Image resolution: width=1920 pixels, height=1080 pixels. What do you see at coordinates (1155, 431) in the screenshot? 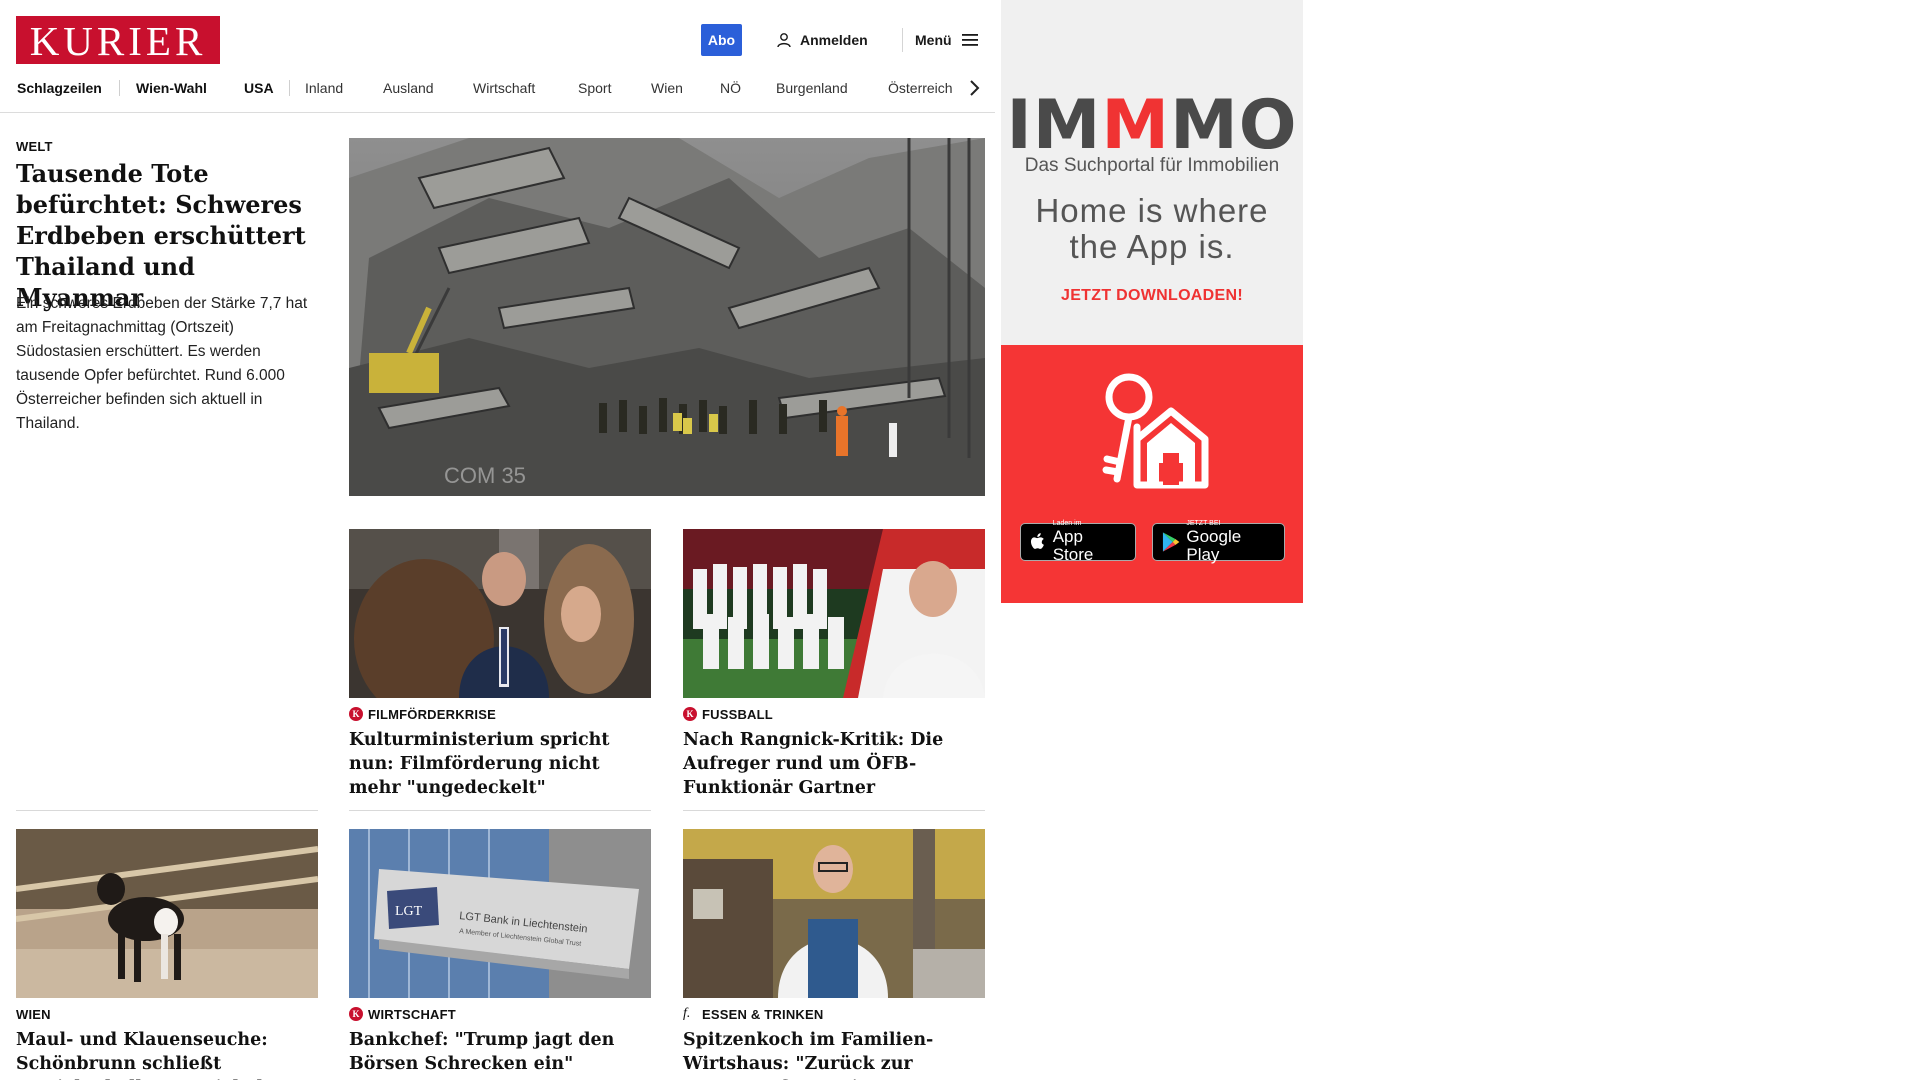
I see `key-house-icon` at bounding box center [1155, 431].